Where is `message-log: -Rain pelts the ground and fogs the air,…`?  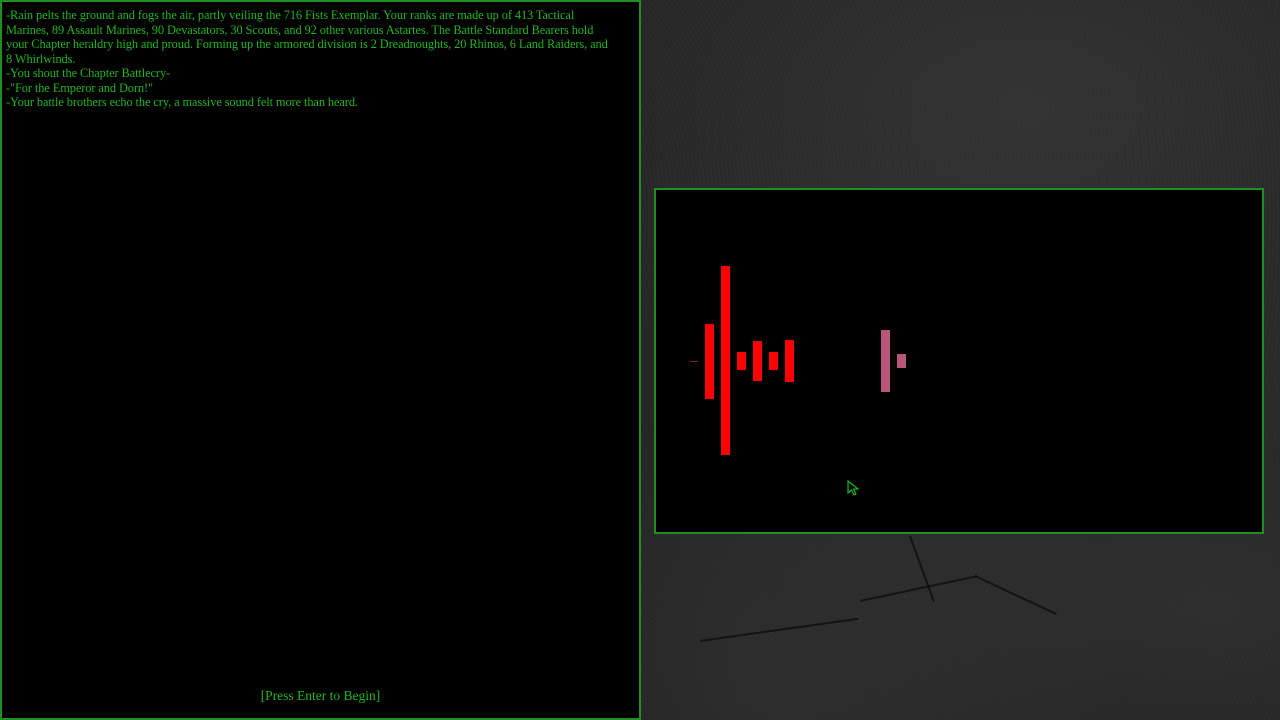
message-log: -Rain pelts the ground and fogs the air,… is located at coordinates (311, 59).